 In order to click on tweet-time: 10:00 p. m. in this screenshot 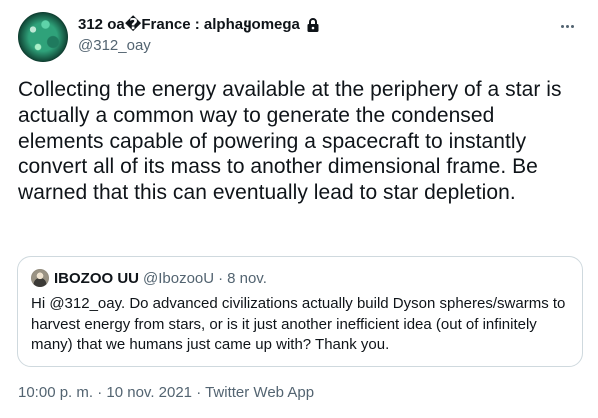, I will do `click(55, 392)`.